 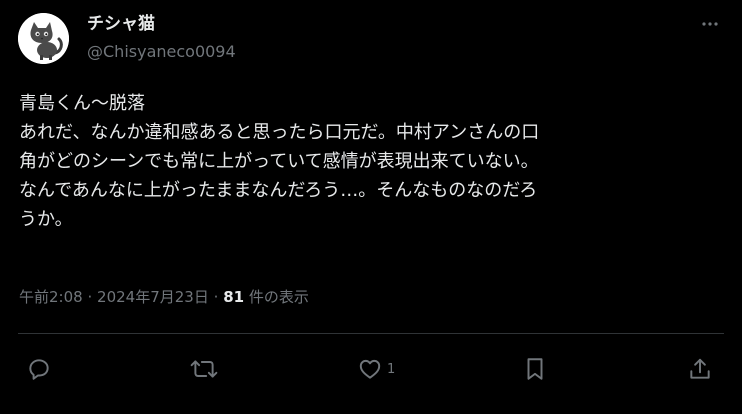 I want to click on post-date: 2024年7月23日, so click(x=153, y=297).